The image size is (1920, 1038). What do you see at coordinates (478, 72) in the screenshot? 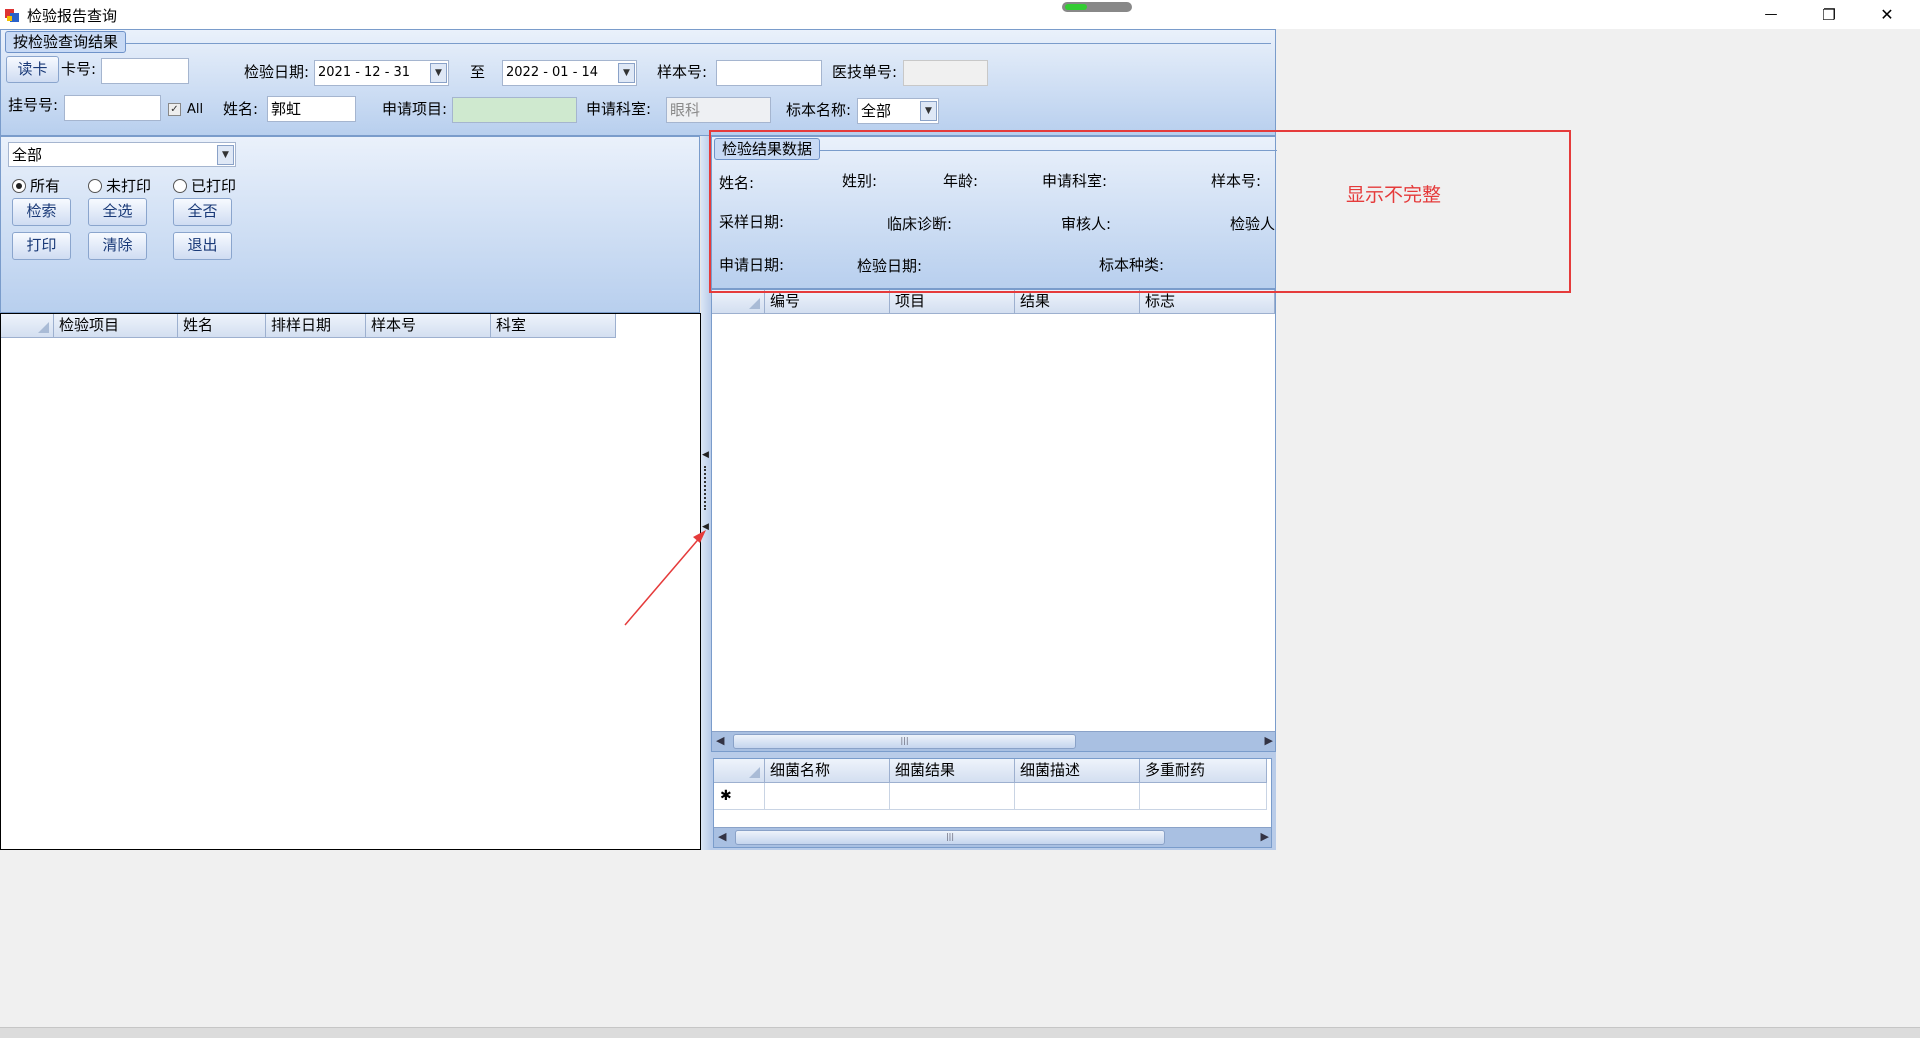
I see `to-label: 至` at bounding box center [478, 72].